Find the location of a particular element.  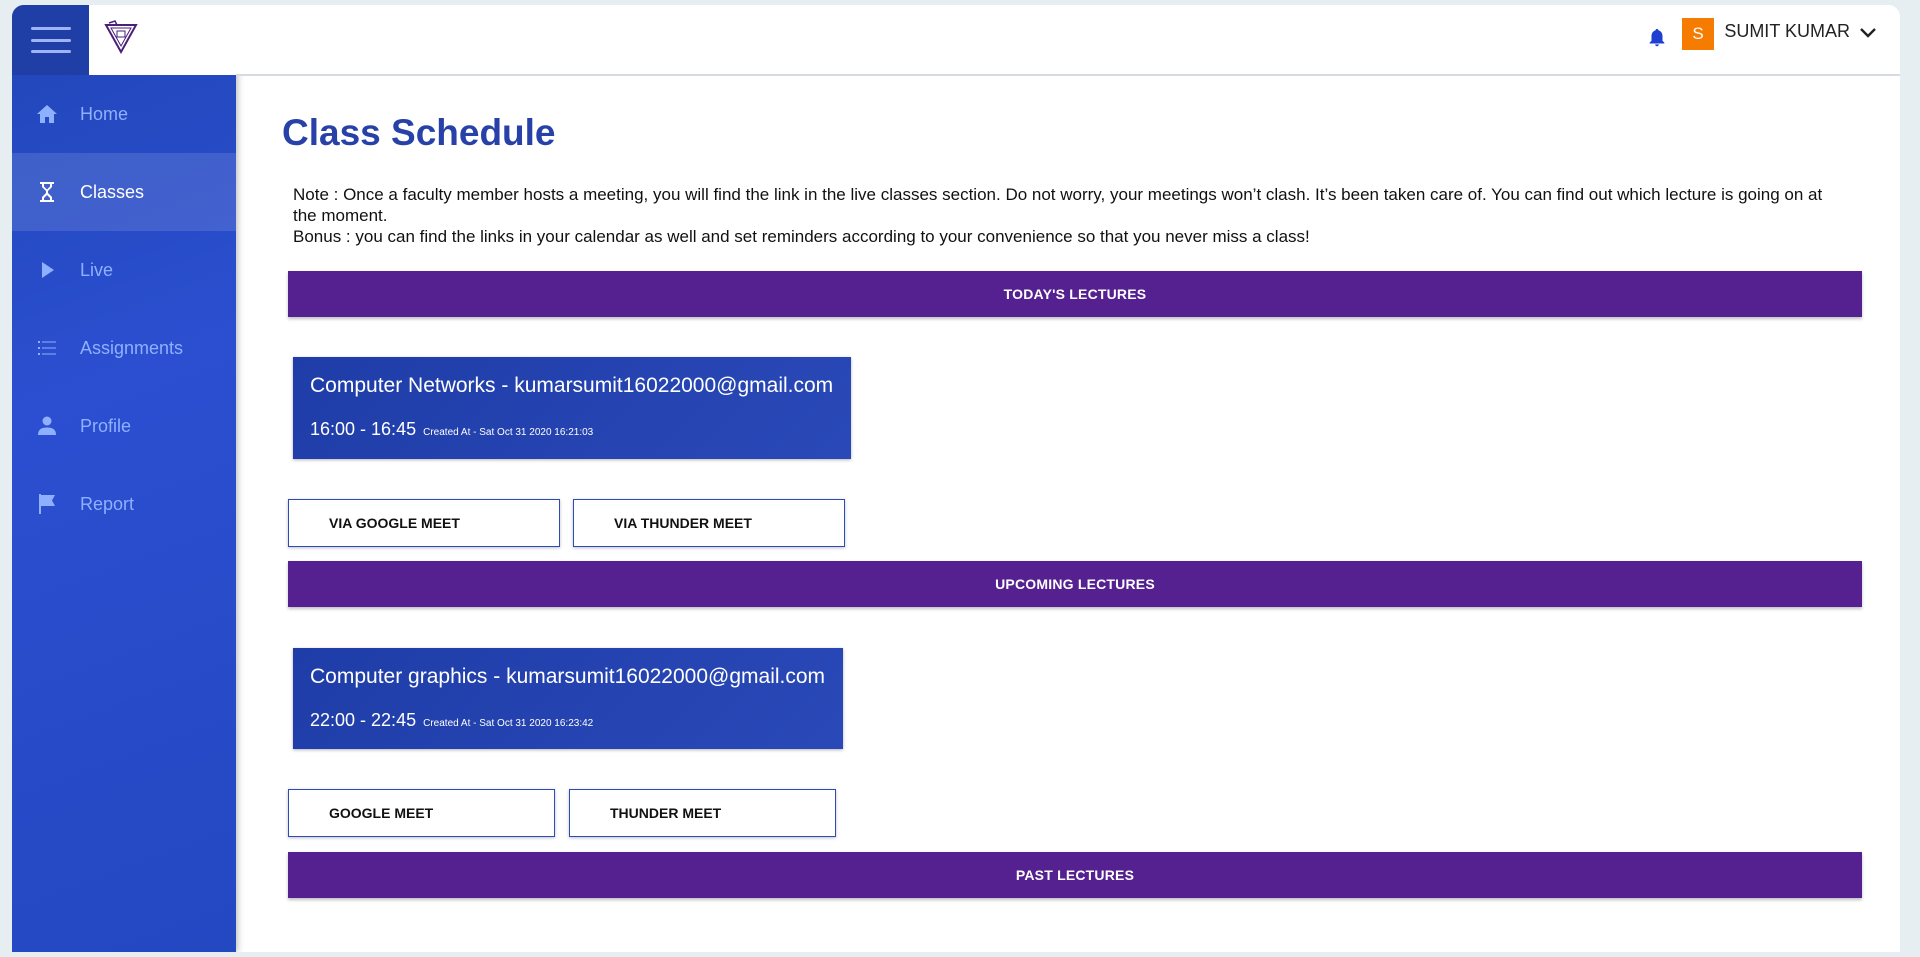

hourglass-icon is located at coordinates (47, 192).